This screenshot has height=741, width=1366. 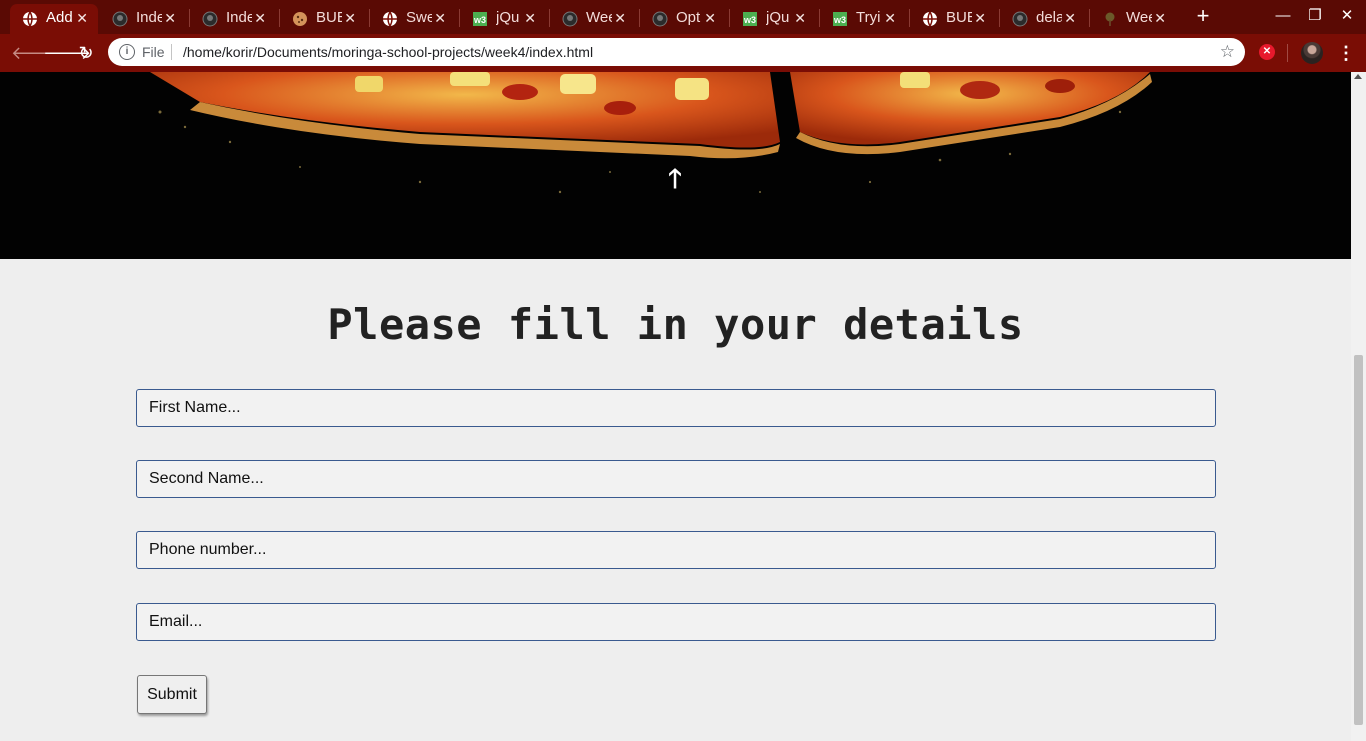 I want to click on scheme-label: File, so click(x=153, y=52).